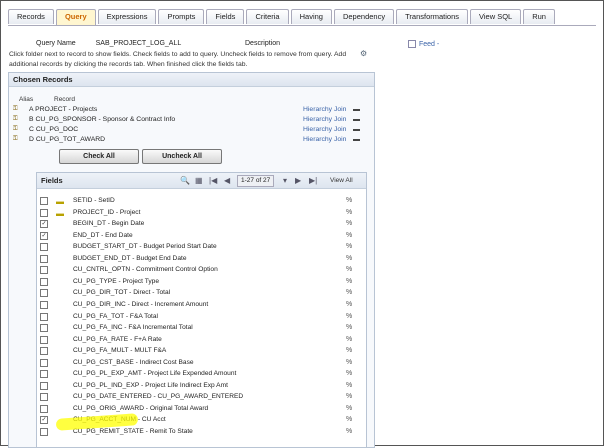 The width and height of the screenshot is (604, 448). Describe the element at coordinates (127, 16) in the screenshot. I see `tab-expressions: Expressions` at that location.